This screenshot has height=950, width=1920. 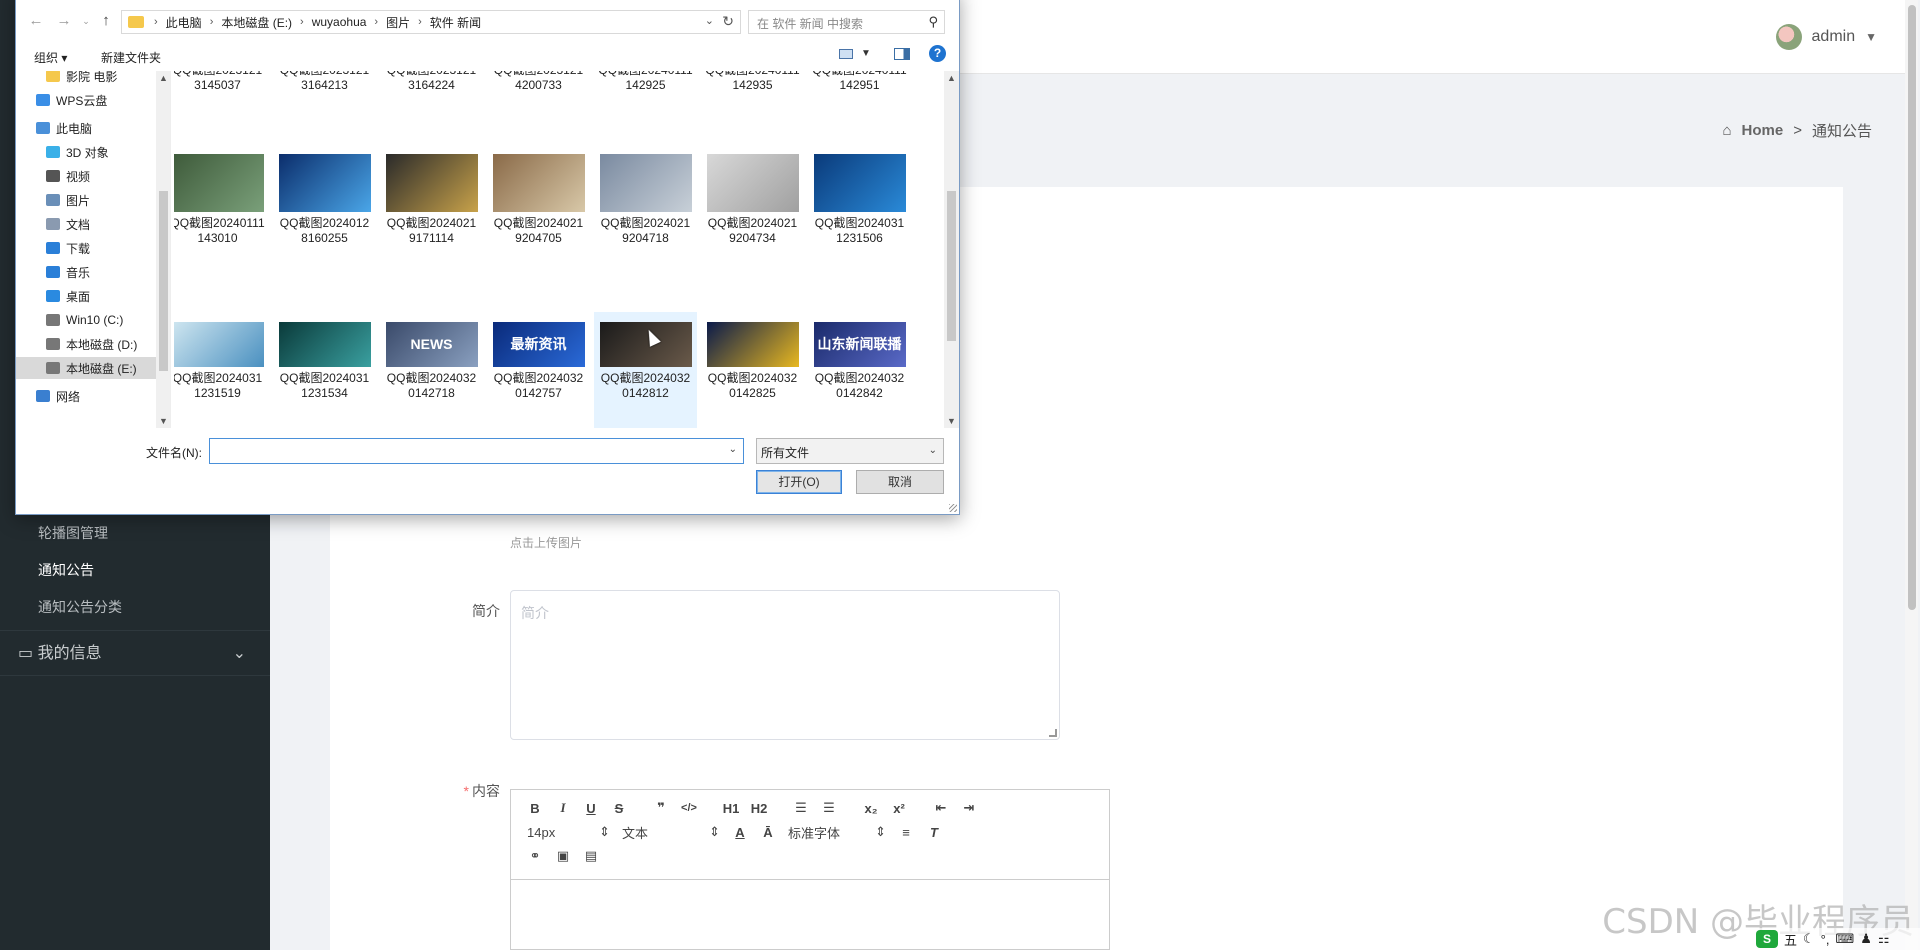 What do you see at coordinates (752, 82) in the screenshot?
I see `file-item: QQ截图20240111142935` at bounding box center [752, 82].